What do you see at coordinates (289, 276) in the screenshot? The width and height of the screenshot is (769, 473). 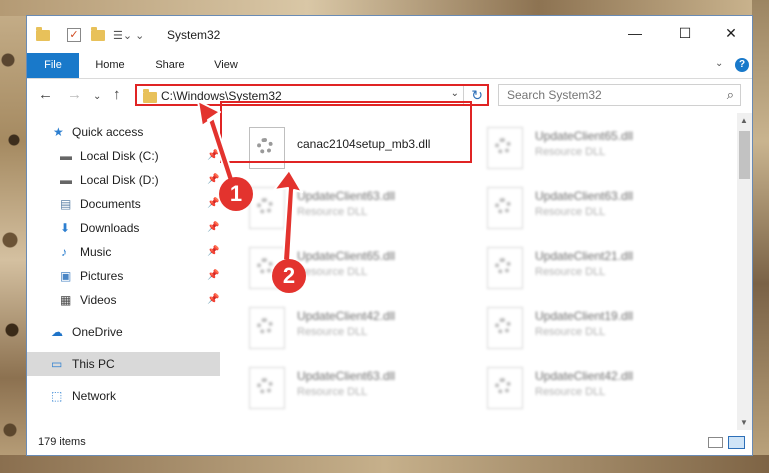 I see `step-marker-2: 2` at bounding box center [289, 276].